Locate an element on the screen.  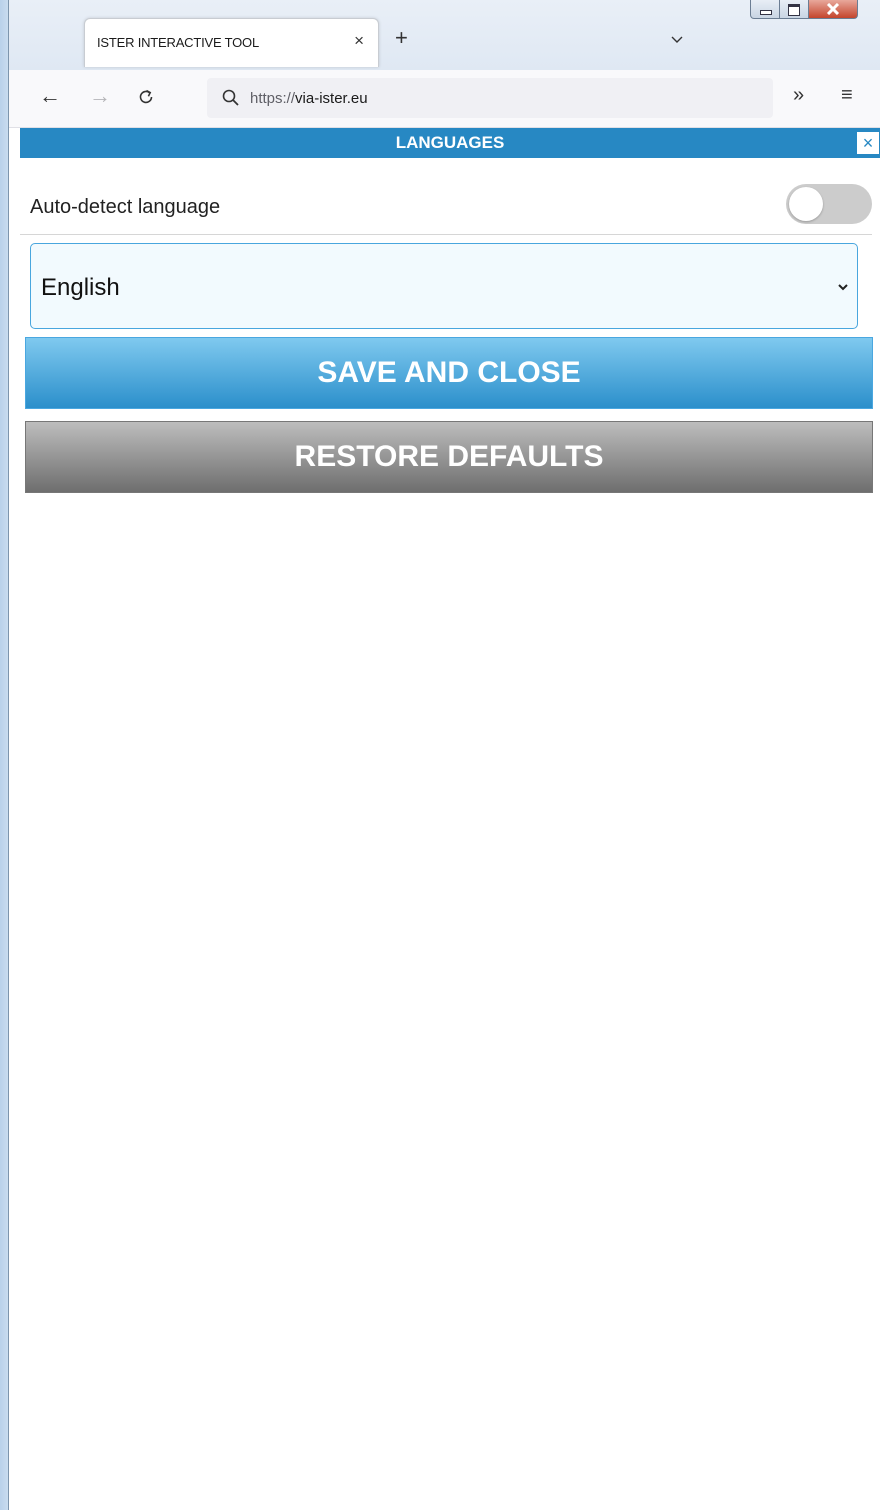
search-icon is located at coordinates (230, 97).